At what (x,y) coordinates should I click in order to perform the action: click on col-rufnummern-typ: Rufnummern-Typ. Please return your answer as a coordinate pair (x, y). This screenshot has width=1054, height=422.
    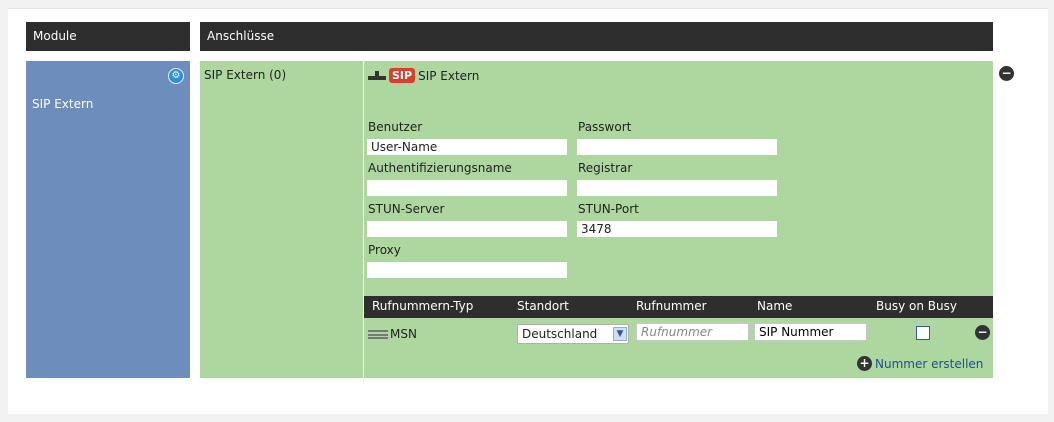
    Looking at the image, I should click on (423, 306).